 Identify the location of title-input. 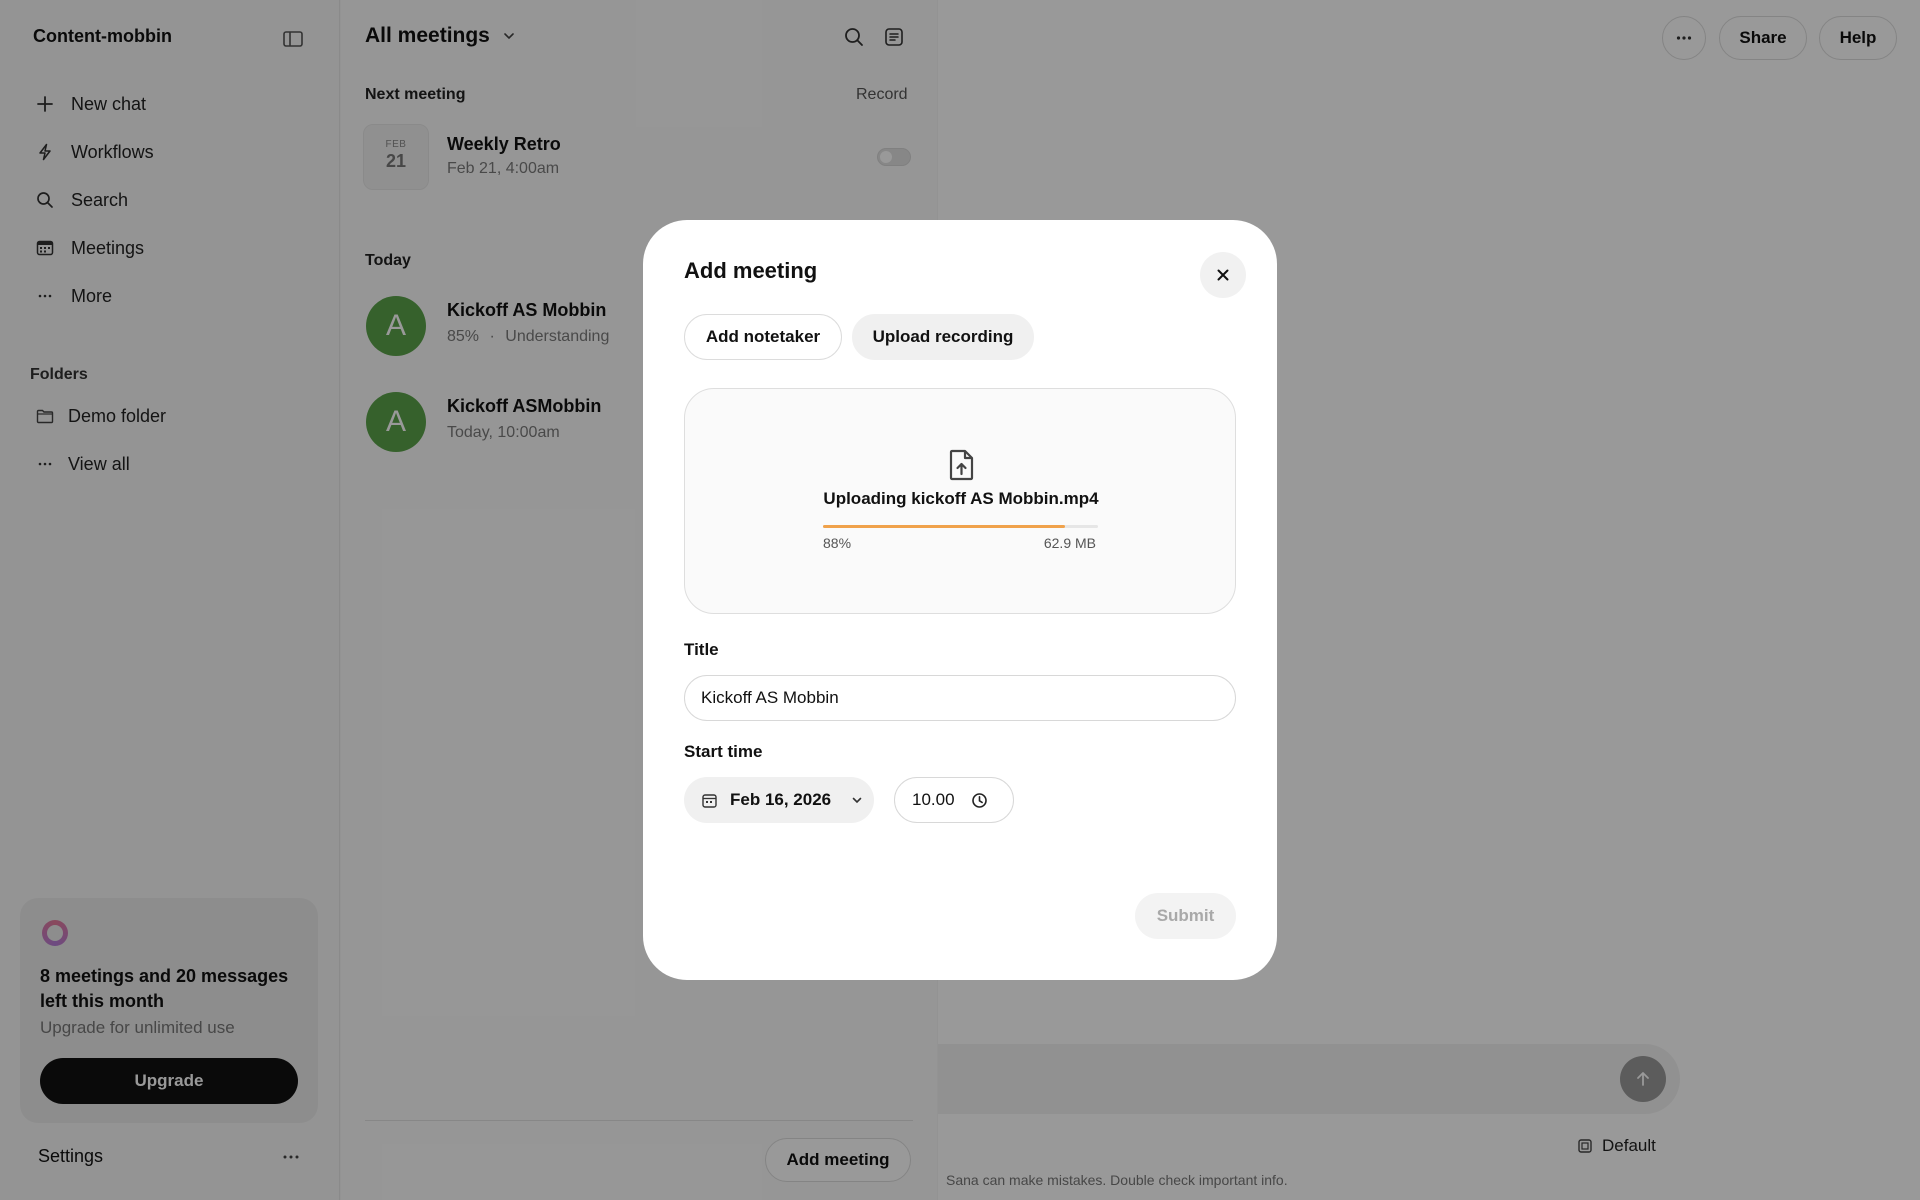
(960, 698).